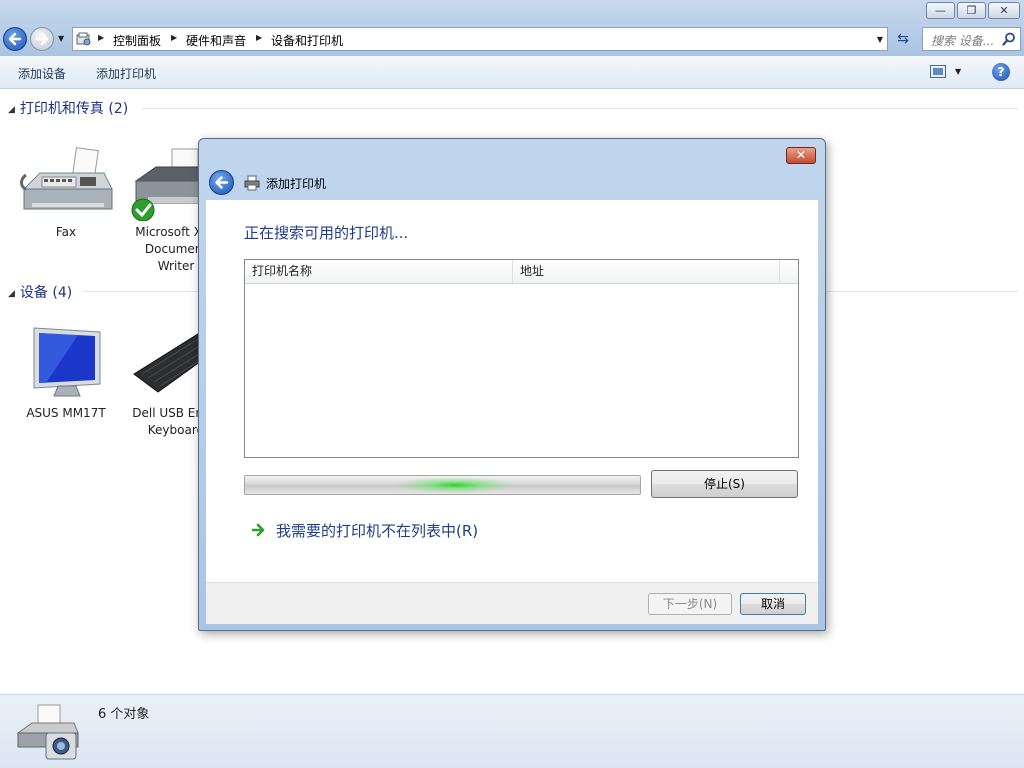 Image resolution: width=1024 pixels, height=768 pixels. What do you see at coordinates (74, 109) in the screenshot?
I see `group-title: 打印机和传真 (2)` at bounding box center [74, 109].